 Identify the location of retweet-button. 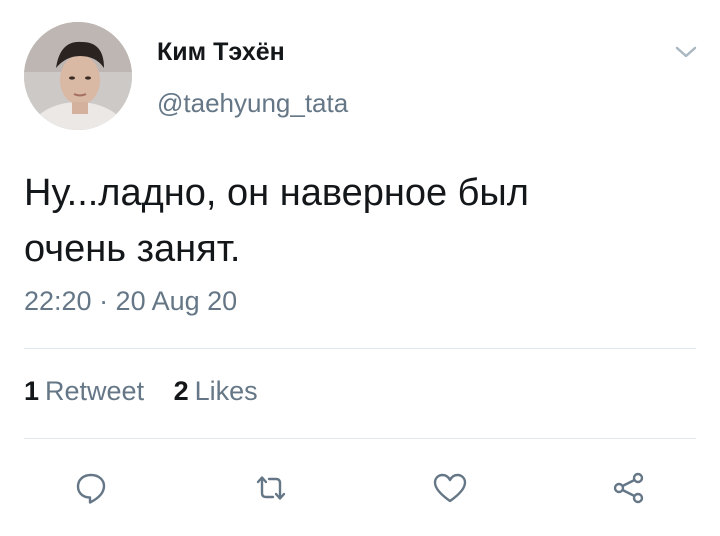
(271, 488).